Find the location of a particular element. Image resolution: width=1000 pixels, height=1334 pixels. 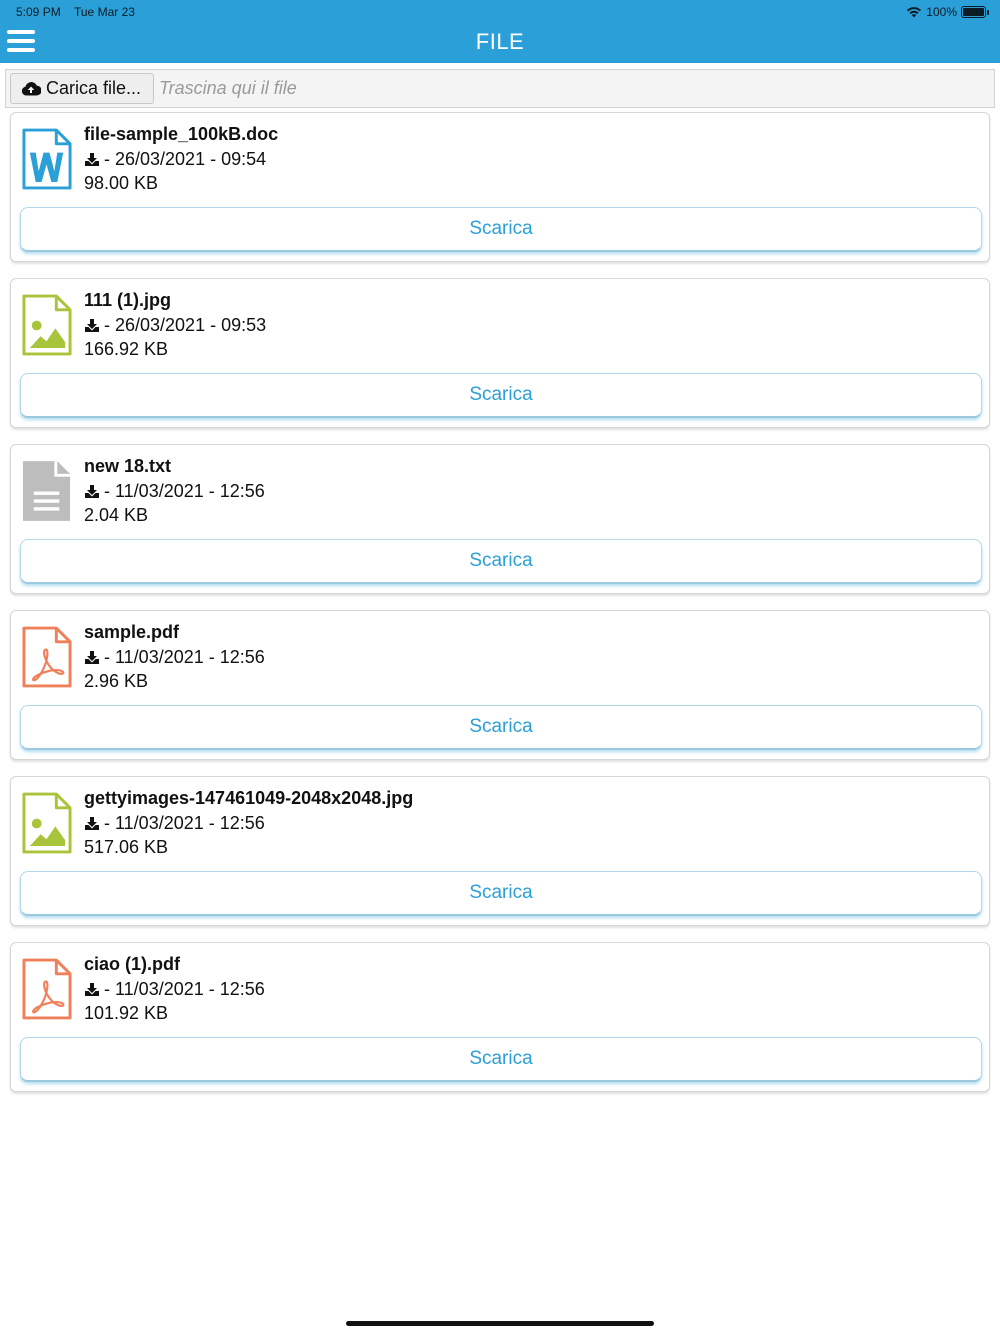

file-name: gettyimages-147461049-2048x2048.jpg is located at coordinates (249, 798).